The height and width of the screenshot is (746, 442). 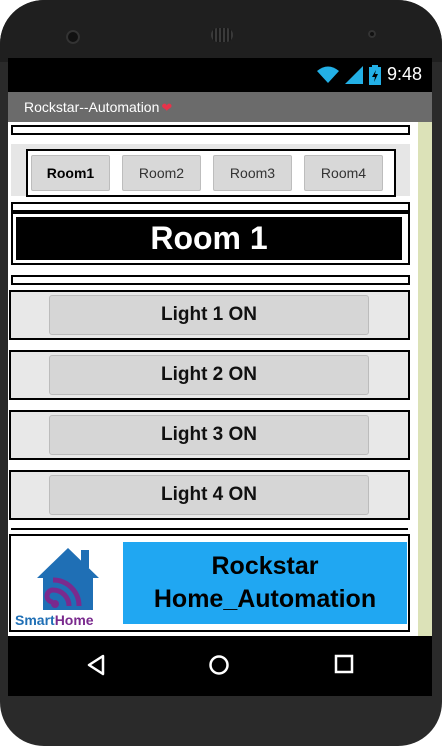 What do you see at coordinates (265, 599) in the screenshot?
I see `banner-line2: Home_Automation` at bounding box center [265, 599].